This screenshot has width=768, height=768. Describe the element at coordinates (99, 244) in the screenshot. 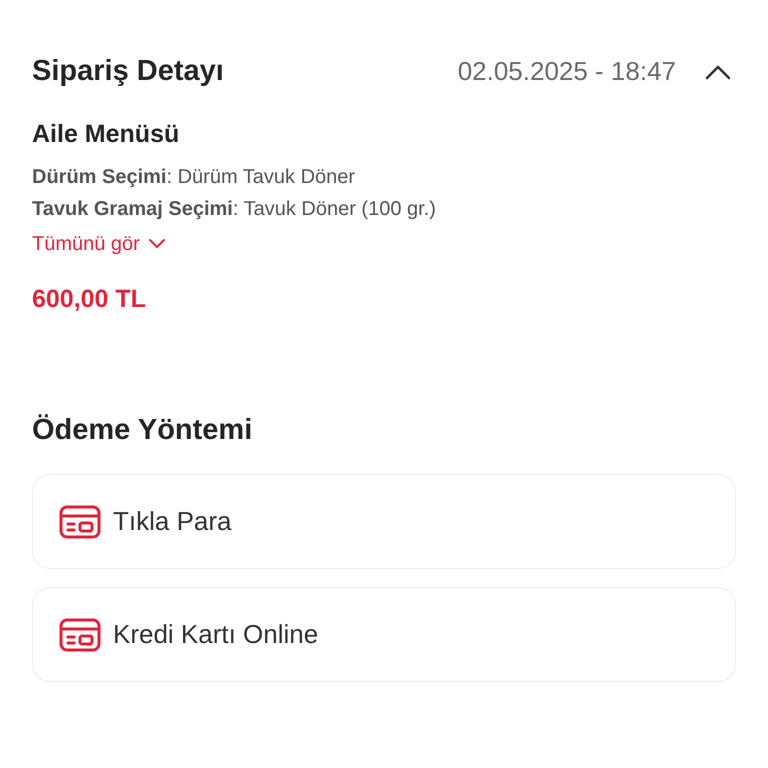

I see `show-all-link: Tümünü gör` at that location.